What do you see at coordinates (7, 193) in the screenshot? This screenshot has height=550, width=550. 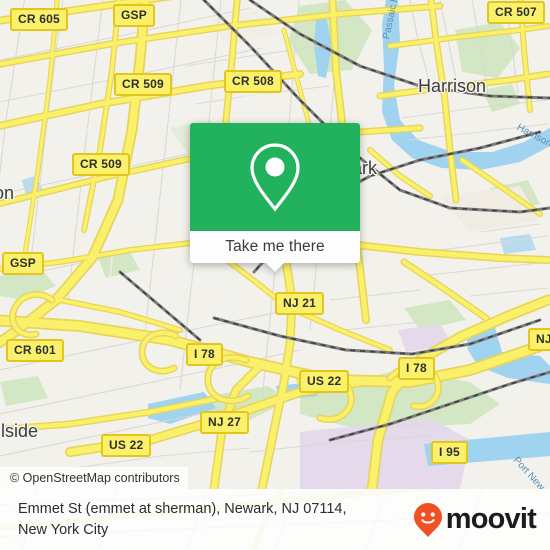 I see `place-label: on` at bounding box center [7, 193].